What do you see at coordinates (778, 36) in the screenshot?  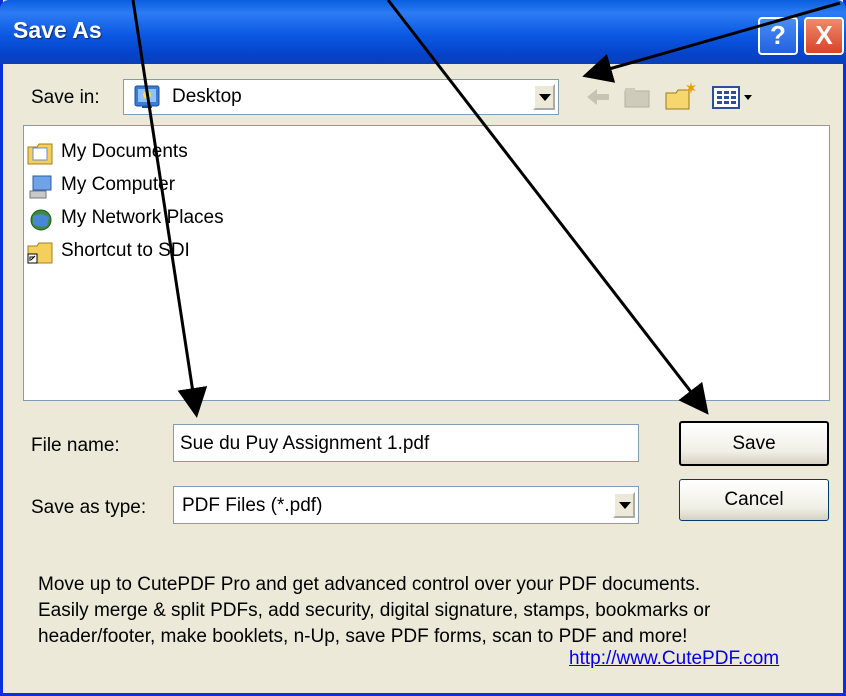 I see `help-button: ?` at bounding box center [778, 36].